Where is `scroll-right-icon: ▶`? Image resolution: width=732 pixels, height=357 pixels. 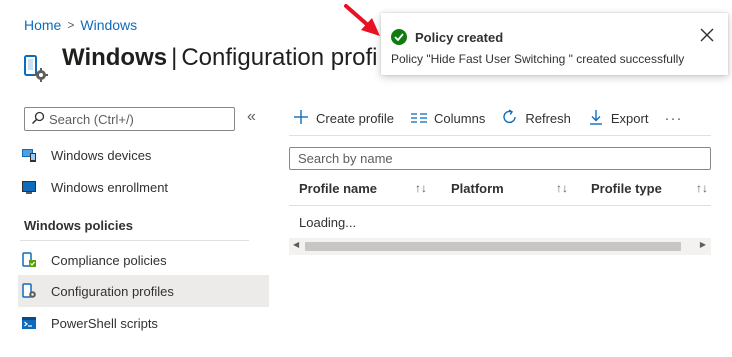
scroll-right-icon: ▶ is located at coordinates (703, 244).